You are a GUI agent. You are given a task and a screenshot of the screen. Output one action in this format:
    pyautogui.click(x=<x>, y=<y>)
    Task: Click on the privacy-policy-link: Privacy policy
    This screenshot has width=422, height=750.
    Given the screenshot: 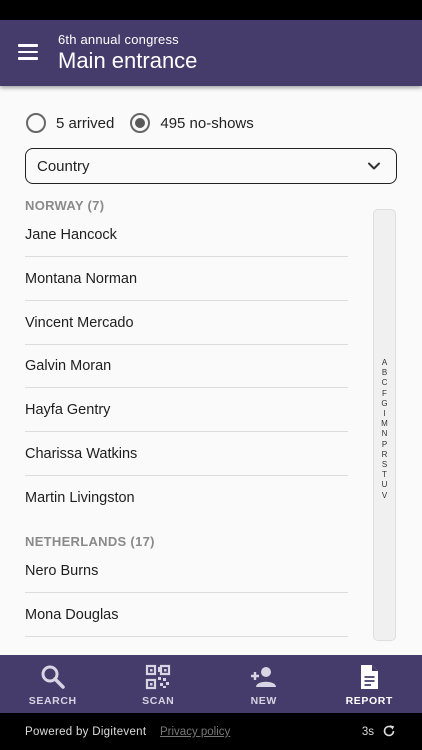 What is the action you would take?
    pyautogui.click(x=195, y=732)
    